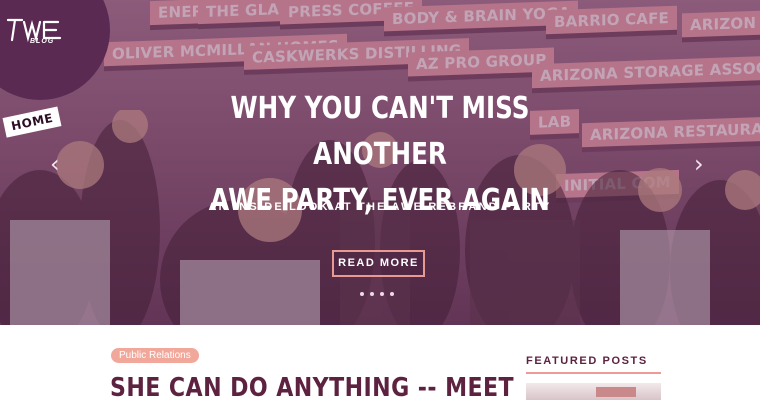  I want to click on logo-subtitle: BLOG, so click(42, 41).